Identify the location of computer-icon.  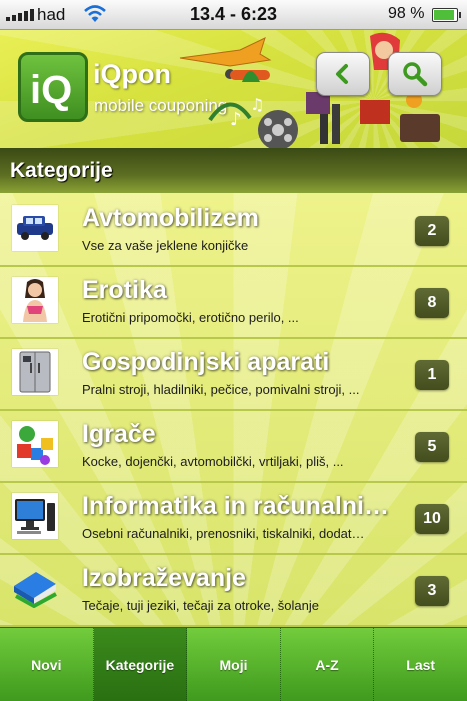
(35, 516).